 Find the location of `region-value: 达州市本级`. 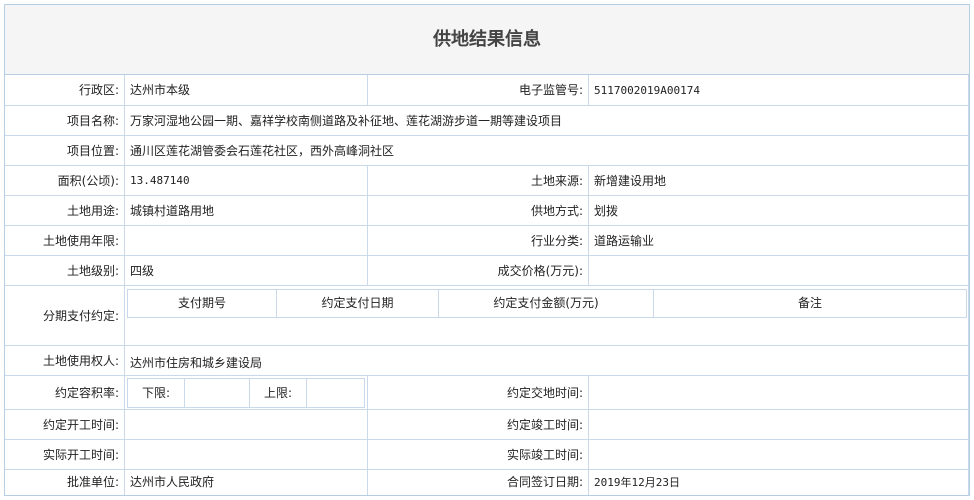

region-value: 达州市本级 is located at coordinates (246, 90).